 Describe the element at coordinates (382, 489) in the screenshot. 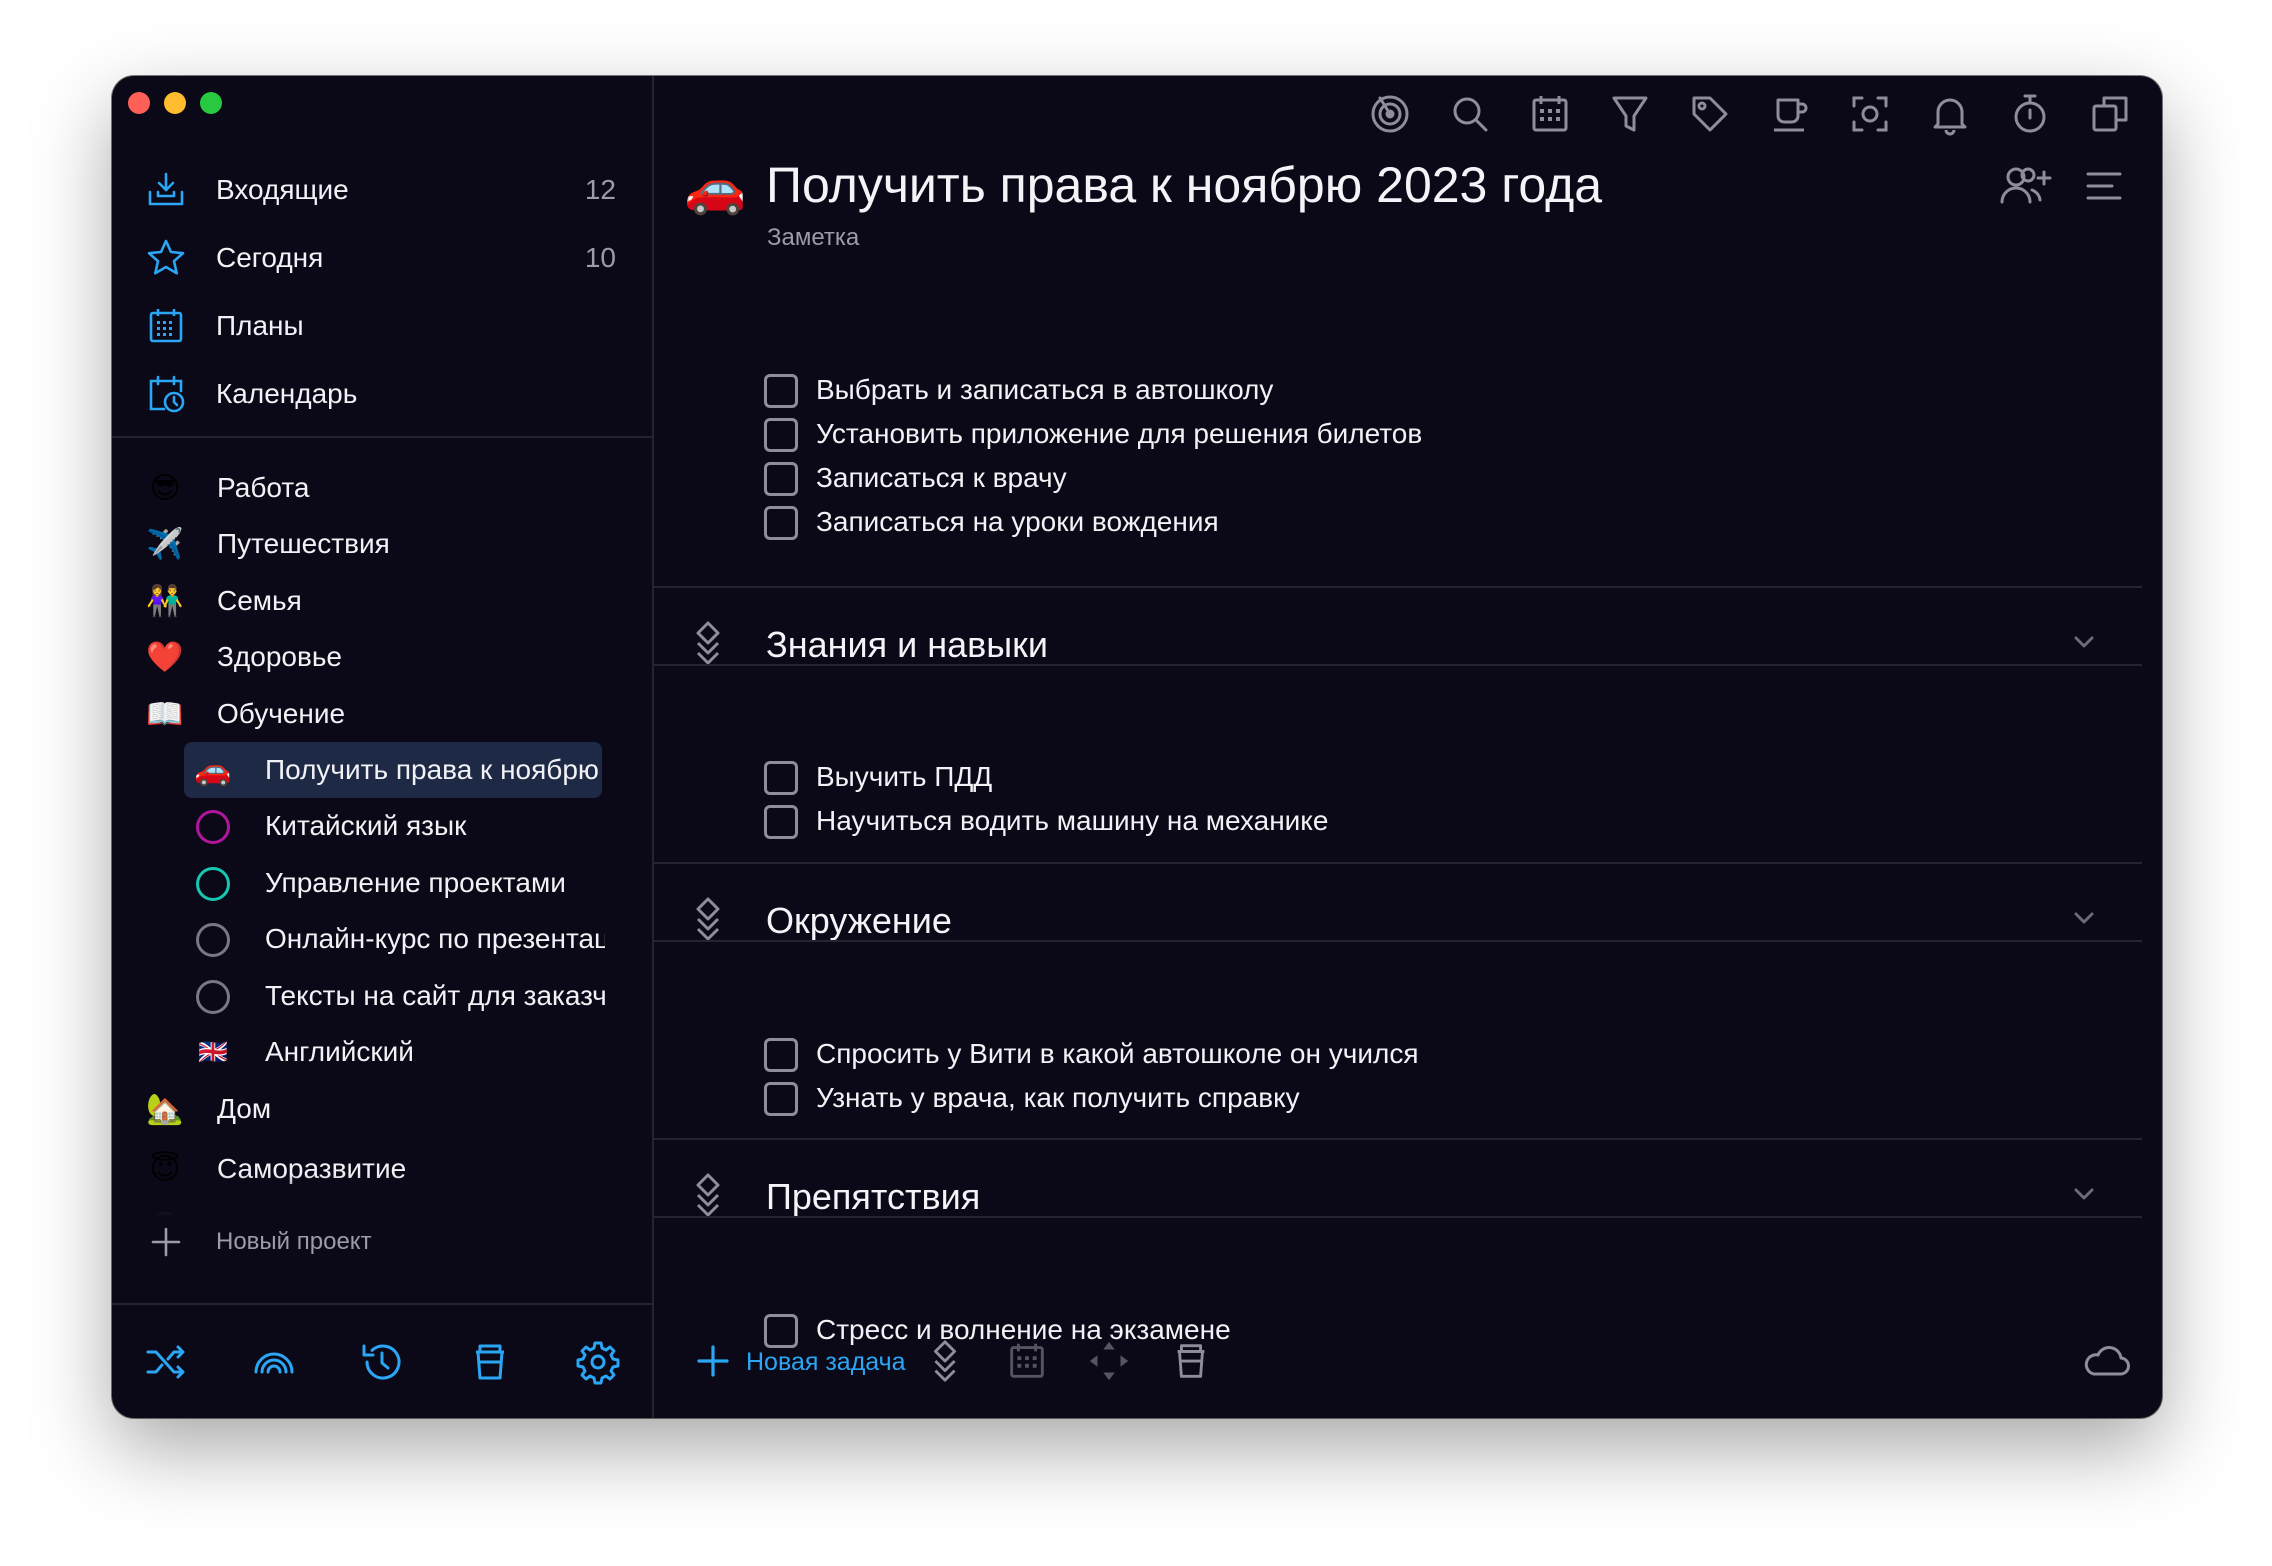

I see `project-item: 😎 Работа` at that location.